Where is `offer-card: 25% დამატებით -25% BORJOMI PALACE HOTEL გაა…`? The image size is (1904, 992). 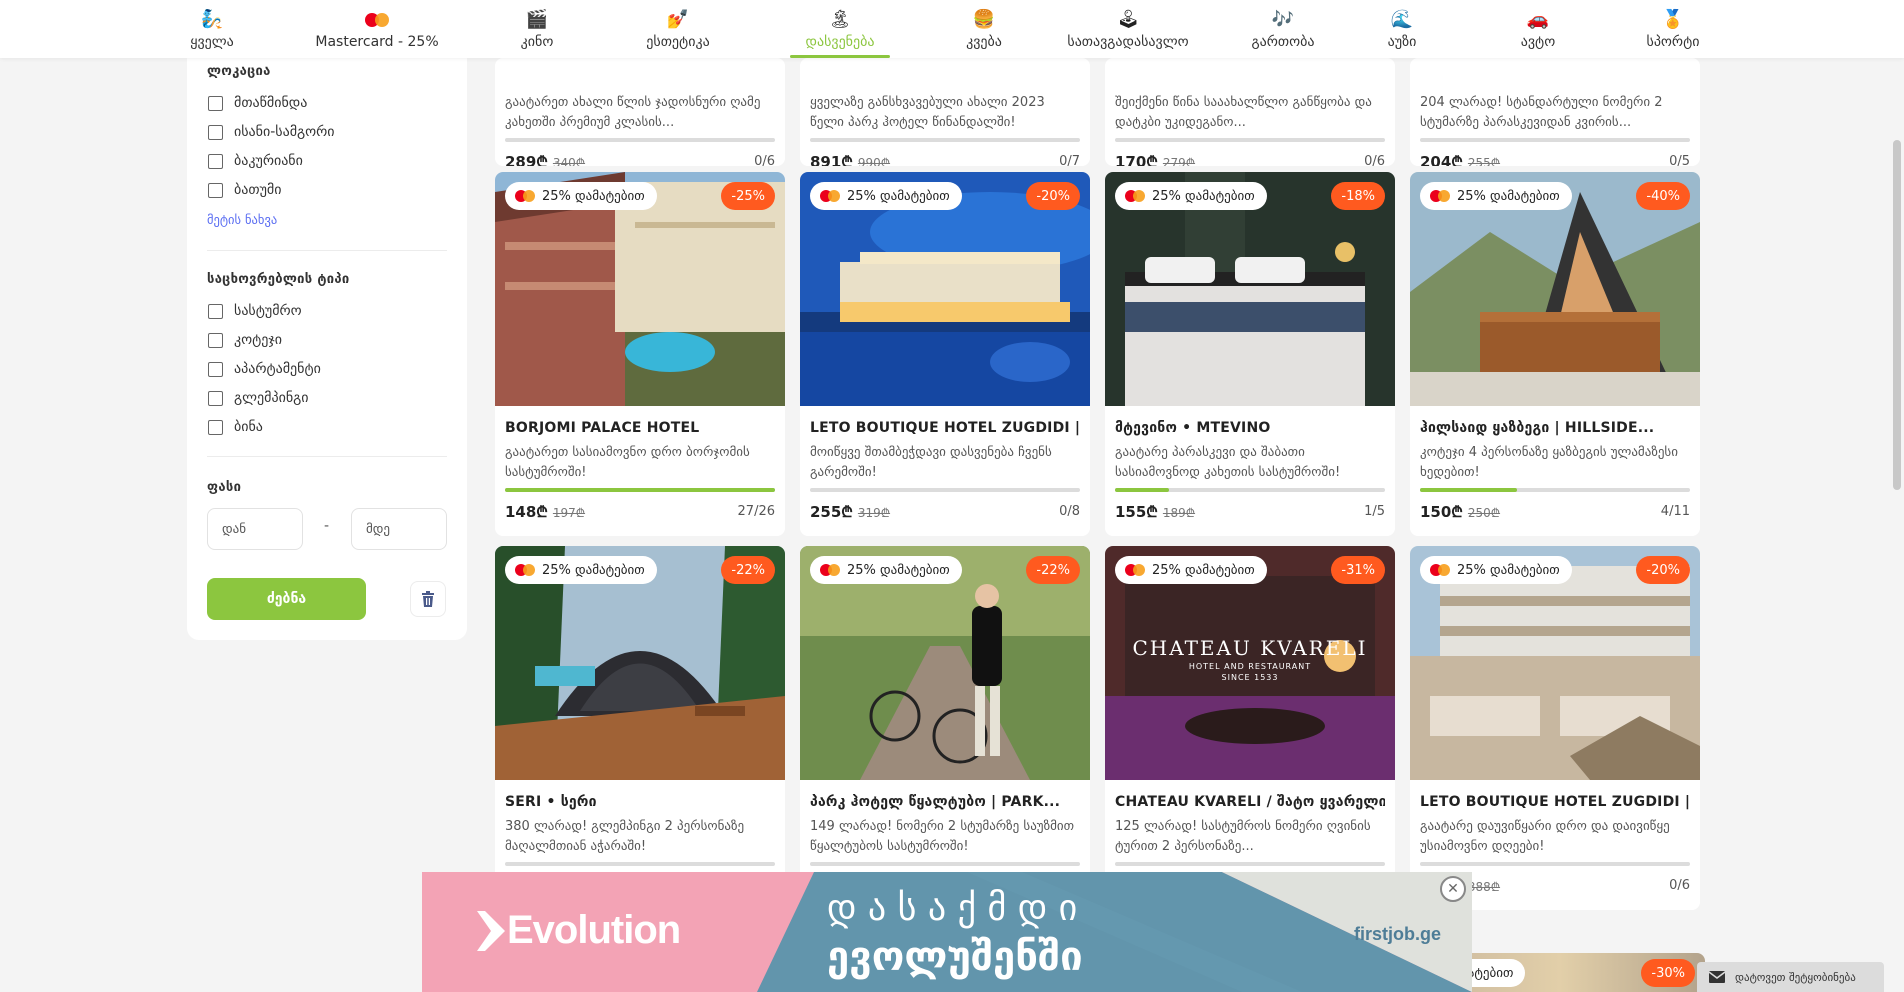
offer-card: 25% დამატებით -25% BORJOMI PALACE HOTEL გაა… is located at coordinates (640, 354).